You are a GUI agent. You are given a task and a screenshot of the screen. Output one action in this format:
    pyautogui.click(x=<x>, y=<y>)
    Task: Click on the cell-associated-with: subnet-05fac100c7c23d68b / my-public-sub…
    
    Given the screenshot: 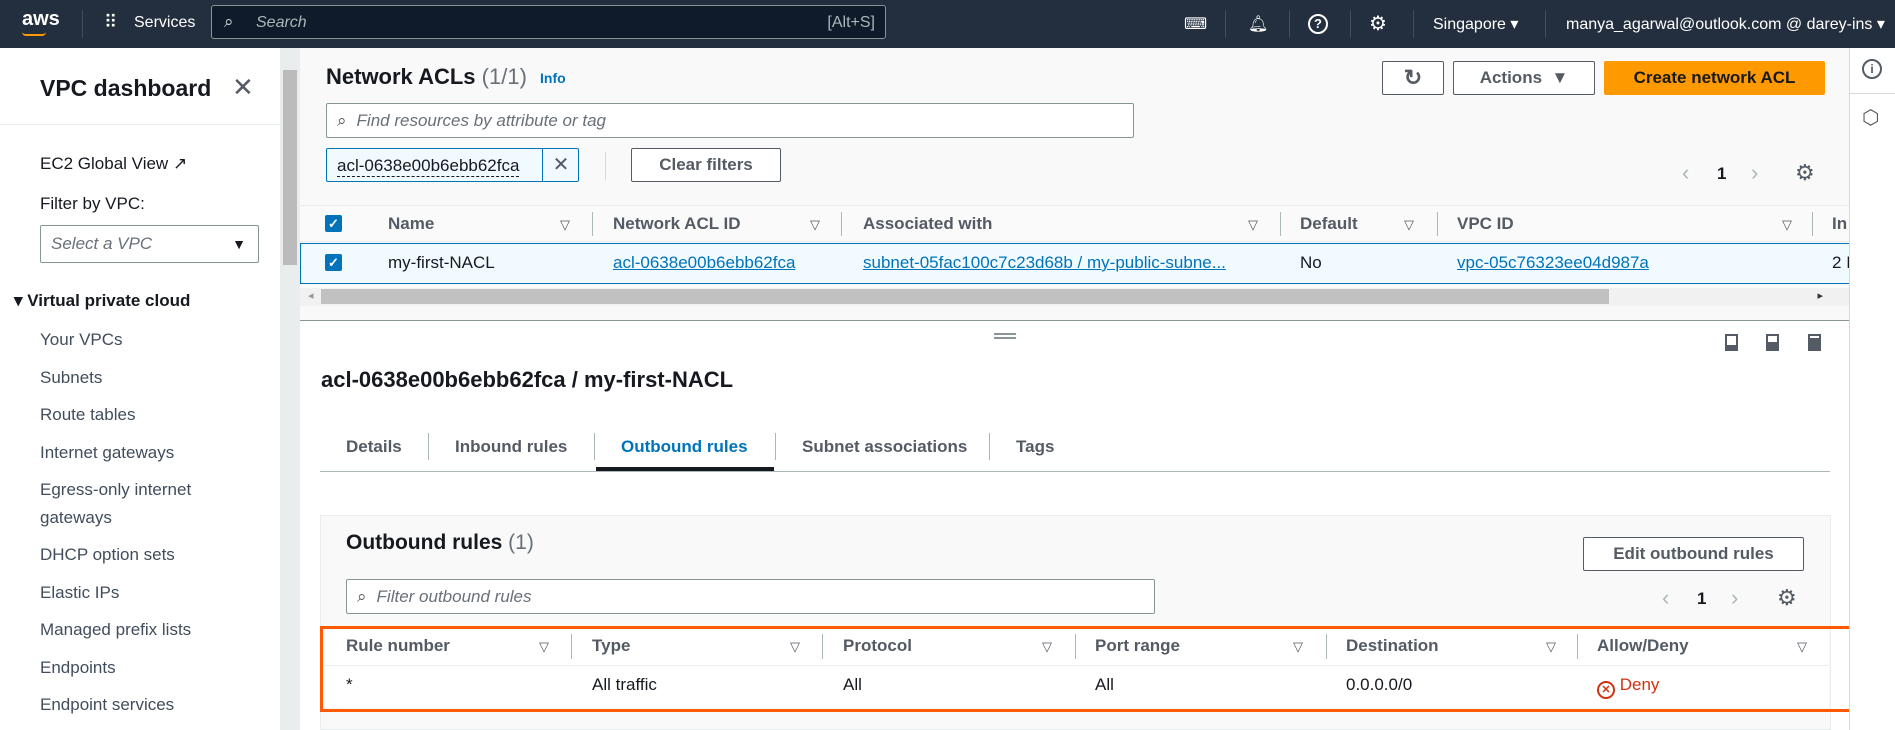 What is the action you would take?
    pyautogui.click(x=1044, y=263)
    